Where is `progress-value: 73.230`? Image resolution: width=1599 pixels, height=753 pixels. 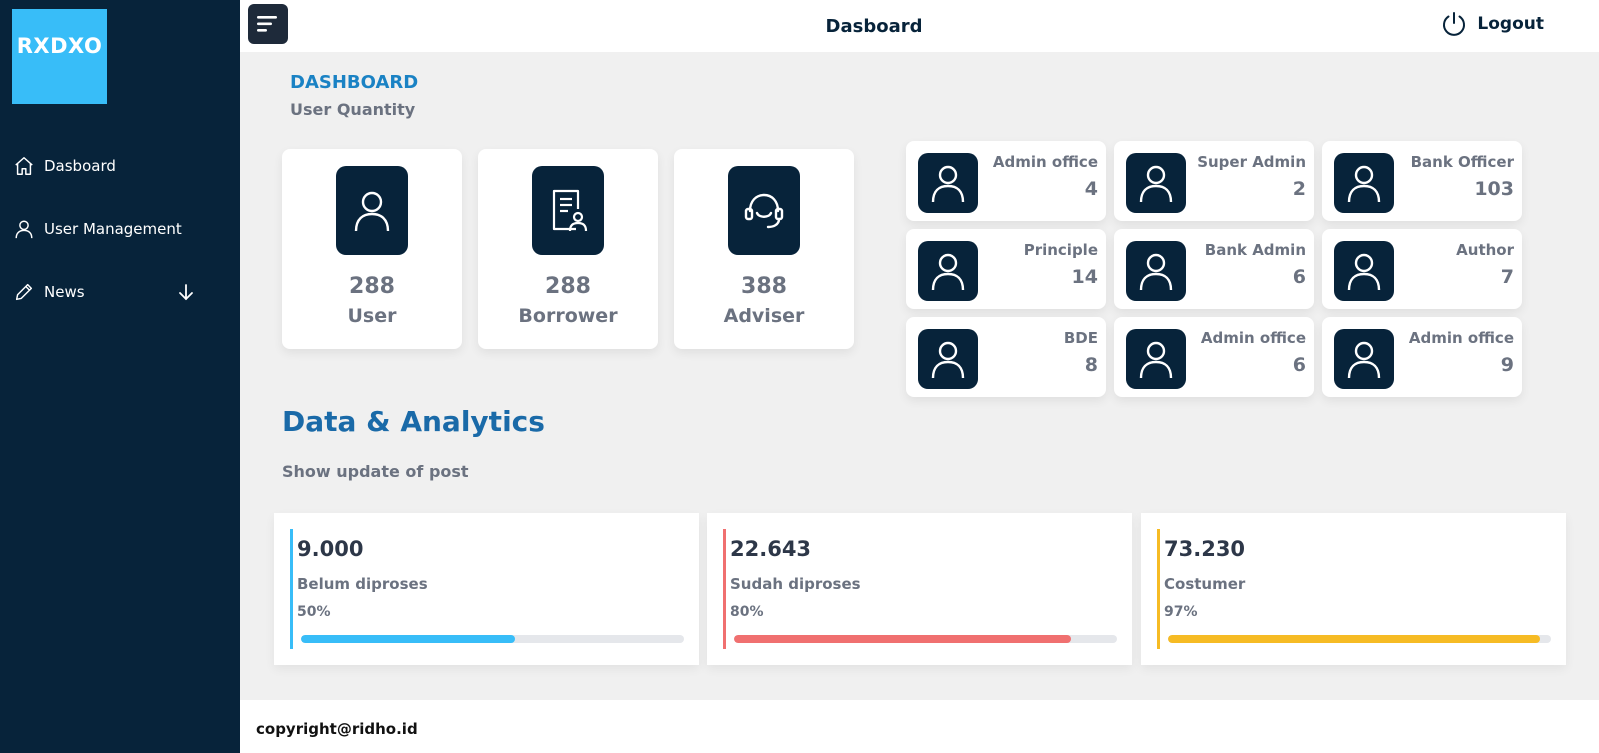 progress-value: 73.230 is located at coordinates (1205, 549).